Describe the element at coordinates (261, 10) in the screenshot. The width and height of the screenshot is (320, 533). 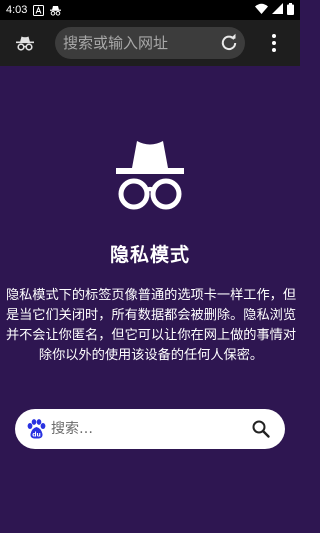
I see `wifi-icon` at that location.